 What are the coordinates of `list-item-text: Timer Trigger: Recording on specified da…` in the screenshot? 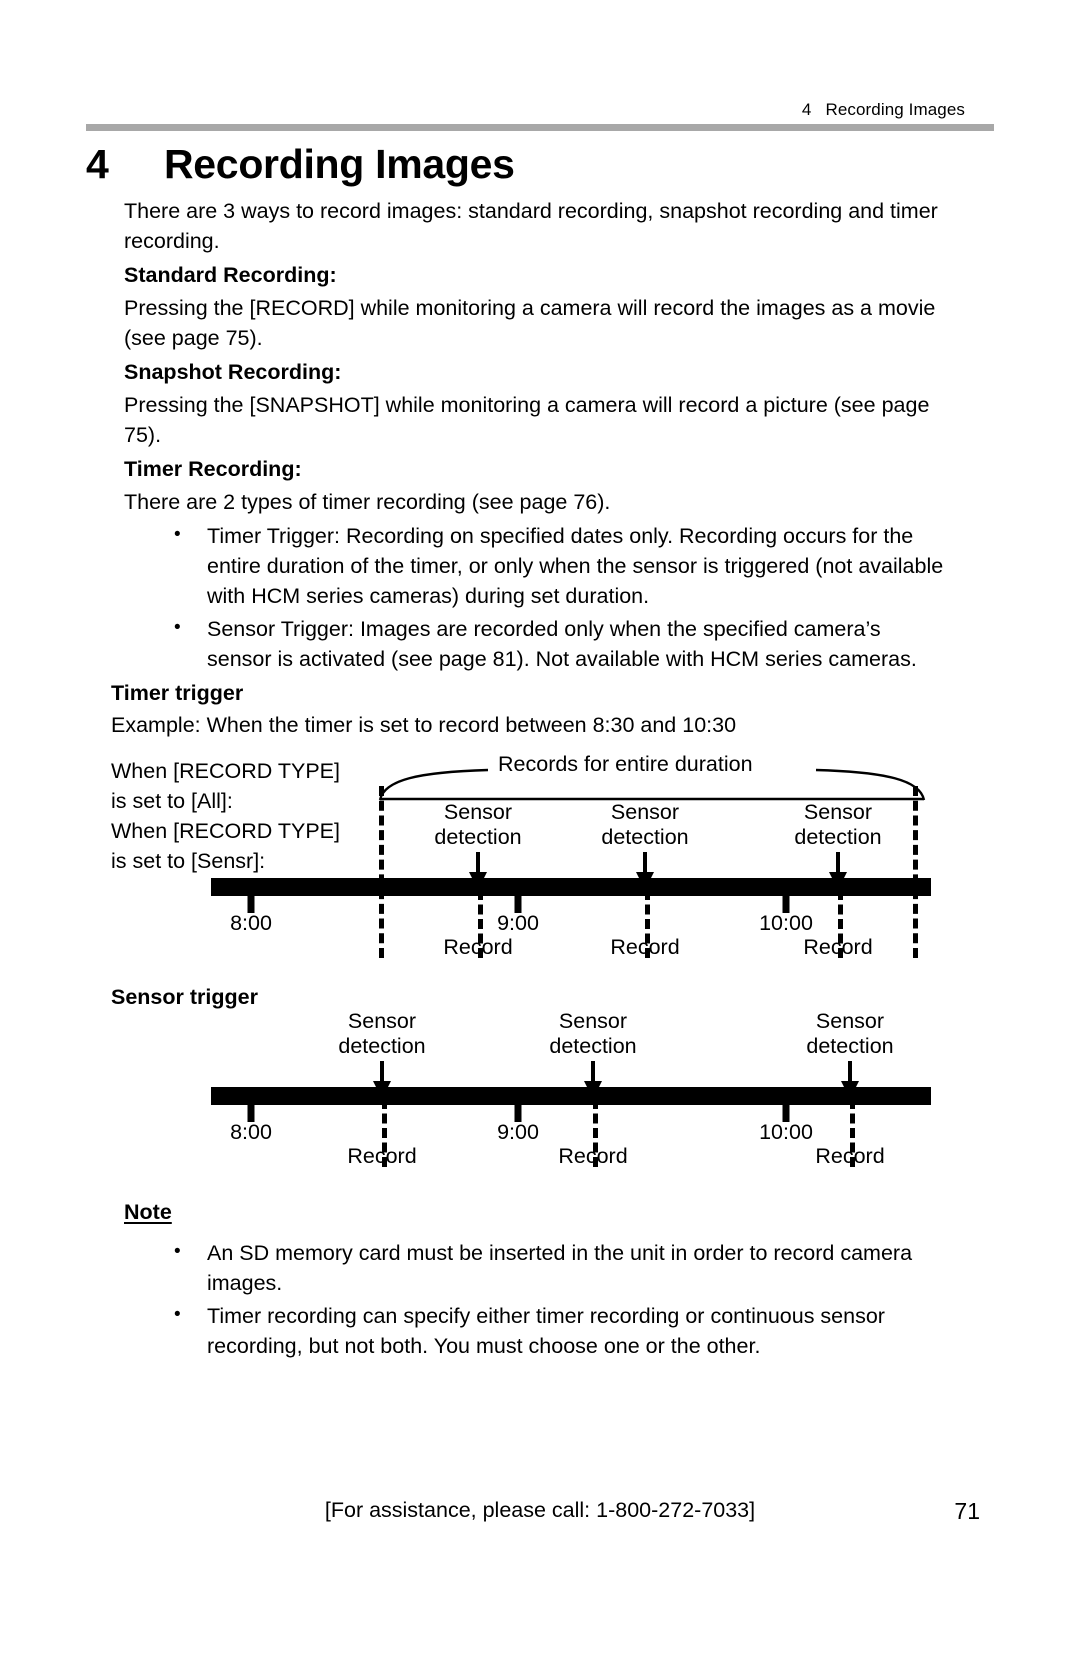 It's located at (575, 566).